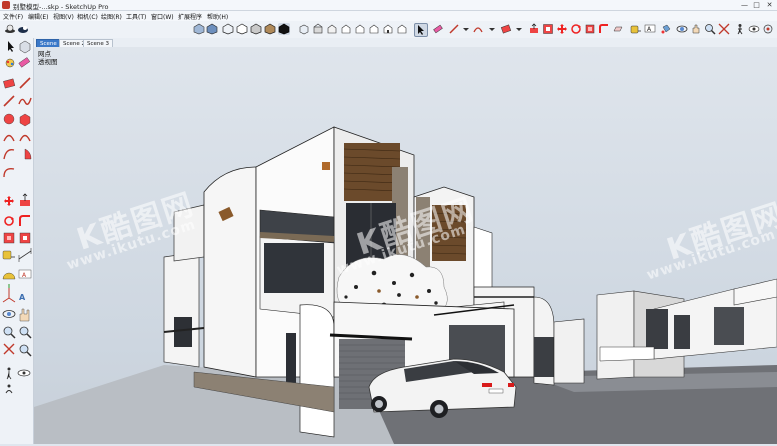 The image size is (777, 446). Describe the element at coordinates (9, 138) in the screenshot. I see `arc-left-icon` at that location.